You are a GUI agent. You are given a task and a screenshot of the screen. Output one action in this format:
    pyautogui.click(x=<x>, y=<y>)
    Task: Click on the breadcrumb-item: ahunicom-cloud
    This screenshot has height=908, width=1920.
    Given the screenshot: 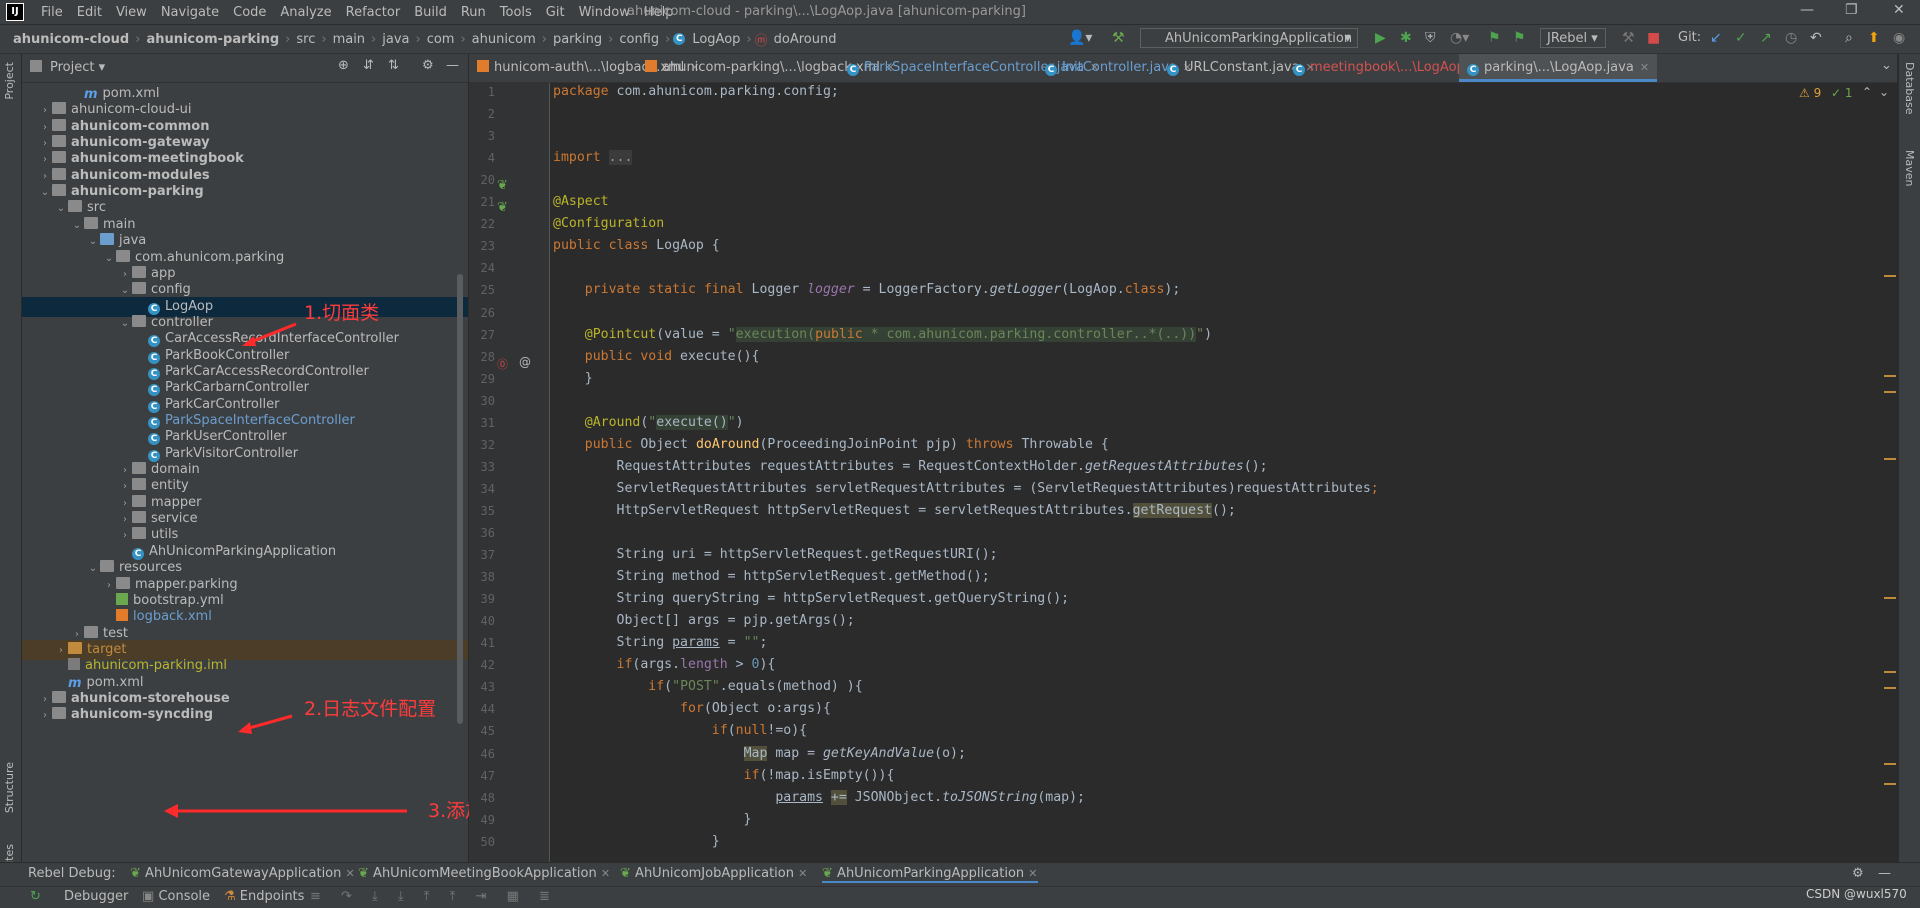 What is the action you would take?
    pyautogui.click(x=71, y=39)
    